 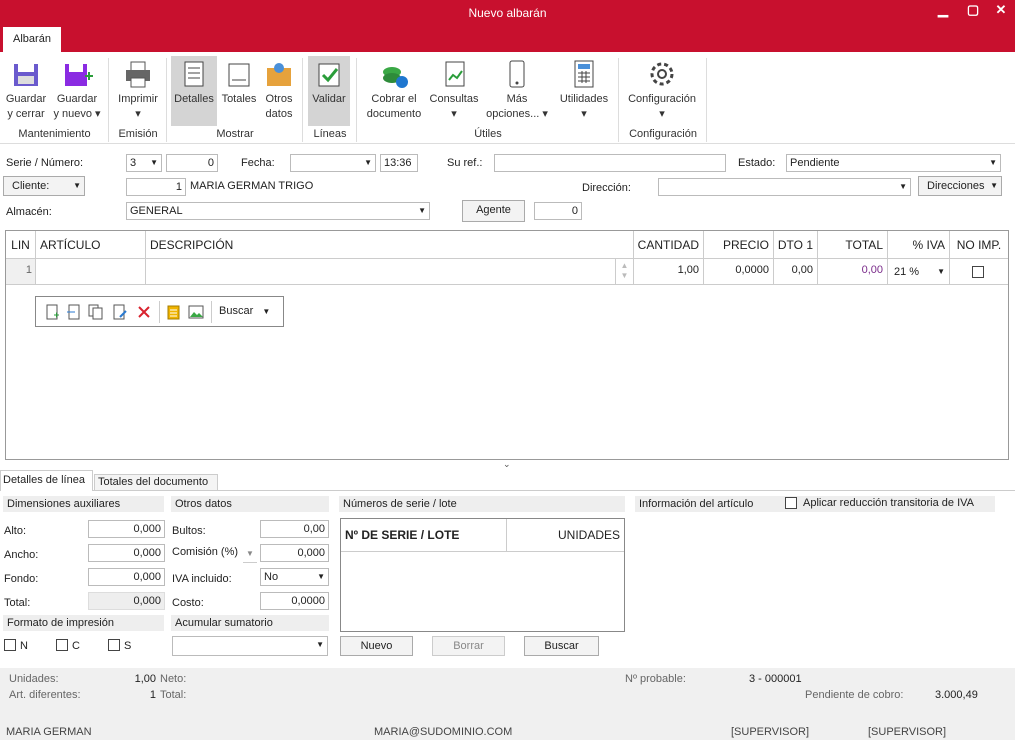 What do you see at coordinates (739, 272) in the screenshot?
I see `row-precio: 0,0000` at bounding box center [739, 272].